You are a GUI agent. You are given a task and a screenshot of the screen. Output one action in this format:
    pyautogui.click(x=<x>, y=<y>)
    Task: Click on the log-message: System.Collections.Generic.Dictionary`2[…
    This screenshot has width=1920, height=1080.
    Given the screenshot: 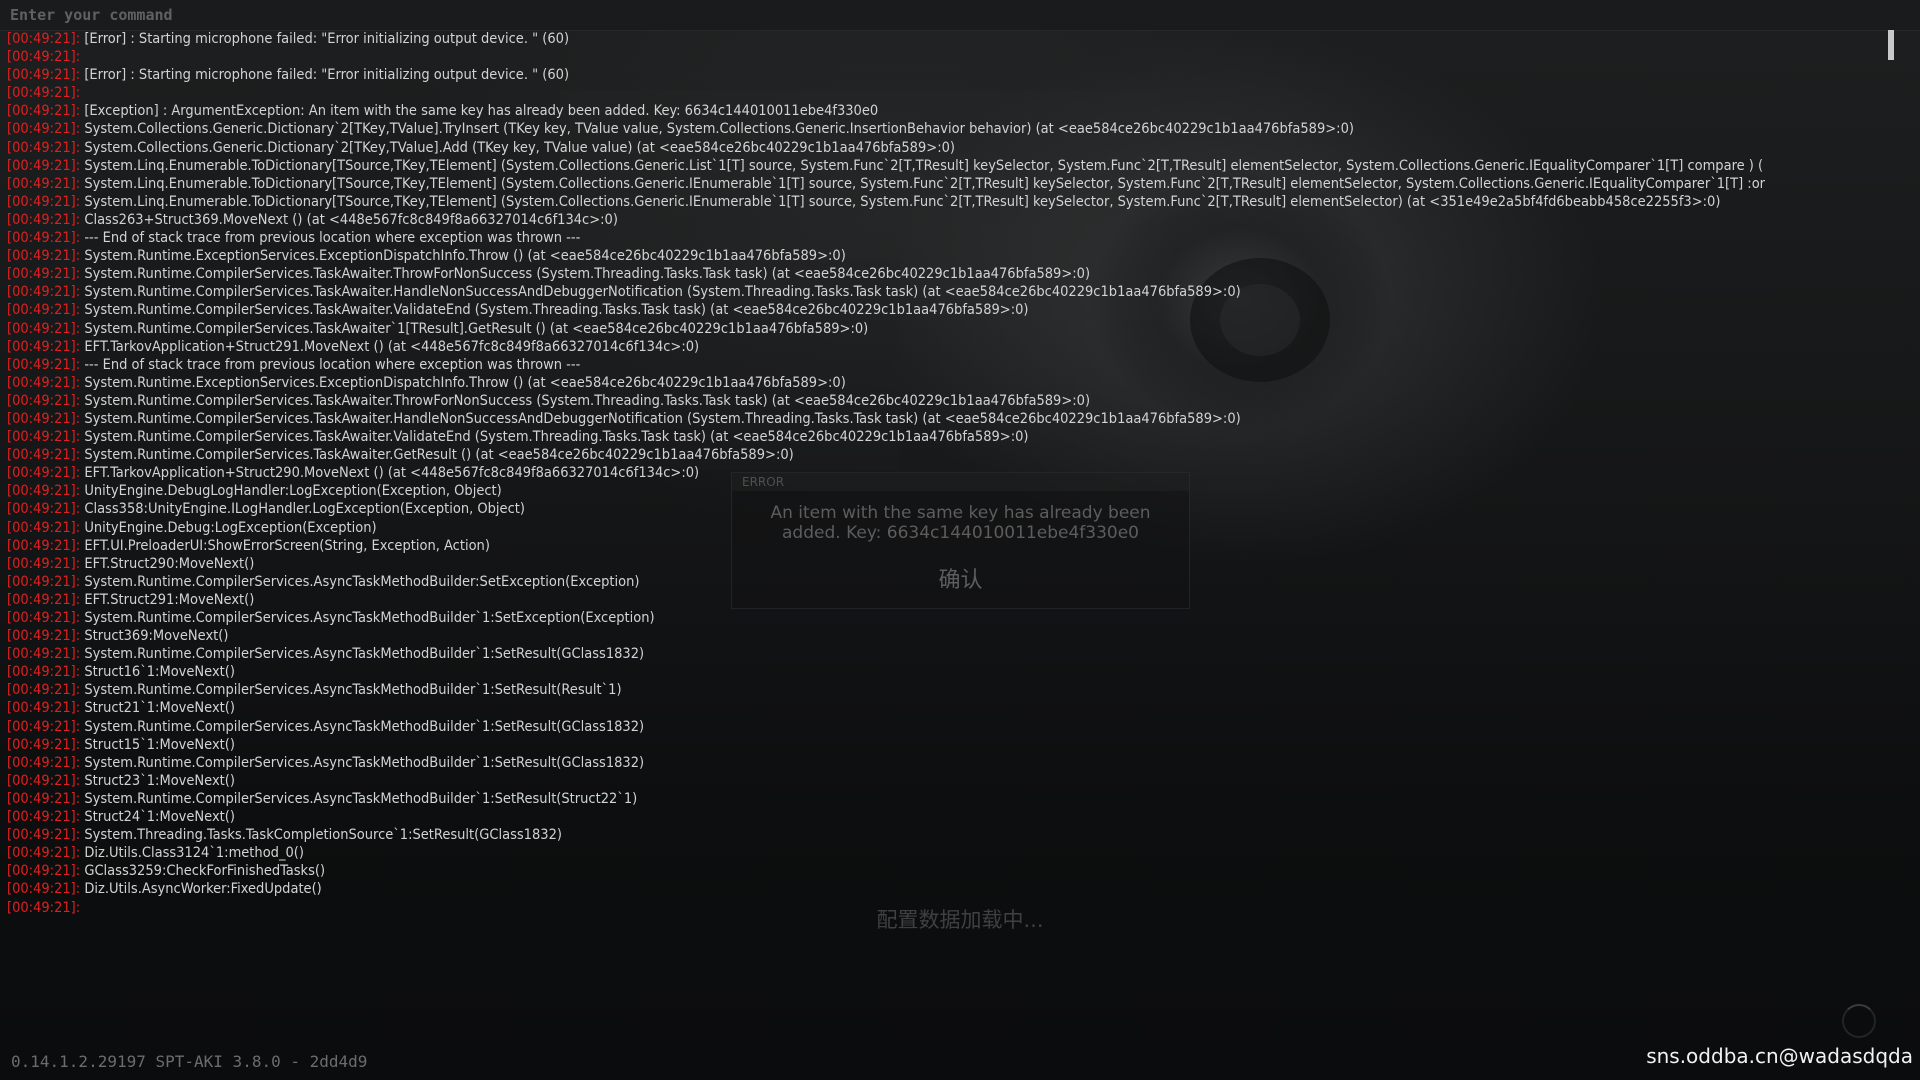 What is the action you would take?
    pyautogui.click(x=719, y=129)
    